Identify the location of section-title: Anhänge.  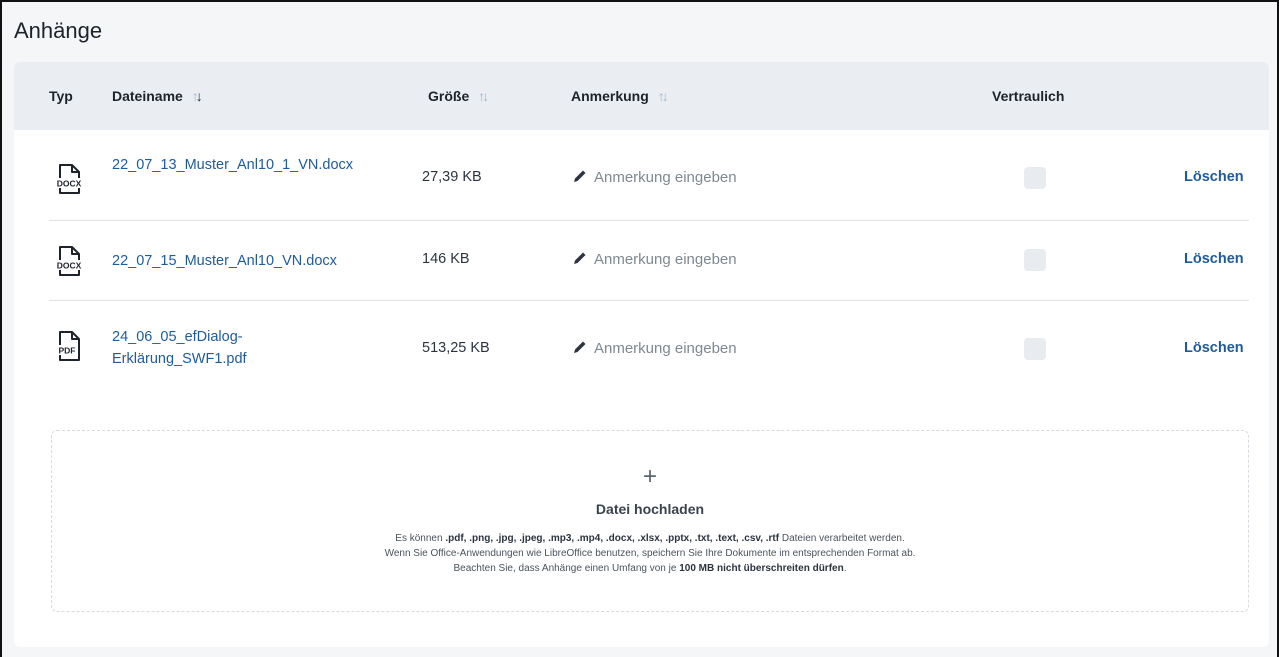
(58, 30).